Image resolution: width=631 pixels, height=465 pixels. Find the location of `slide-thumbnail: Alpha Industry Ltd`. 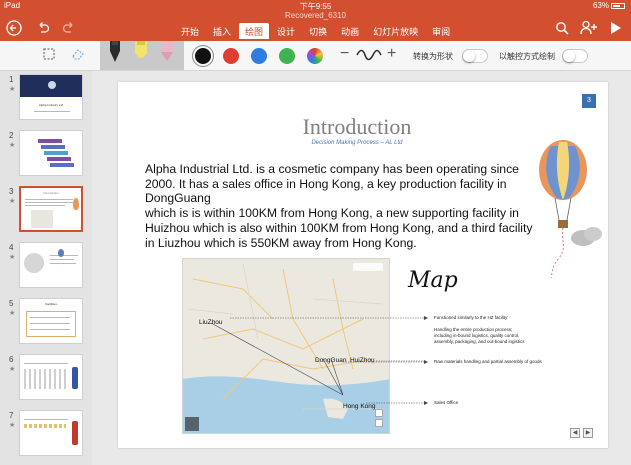

slide-thumbnail: Alpha Industry Ltd is located at coordinates (51, 97).